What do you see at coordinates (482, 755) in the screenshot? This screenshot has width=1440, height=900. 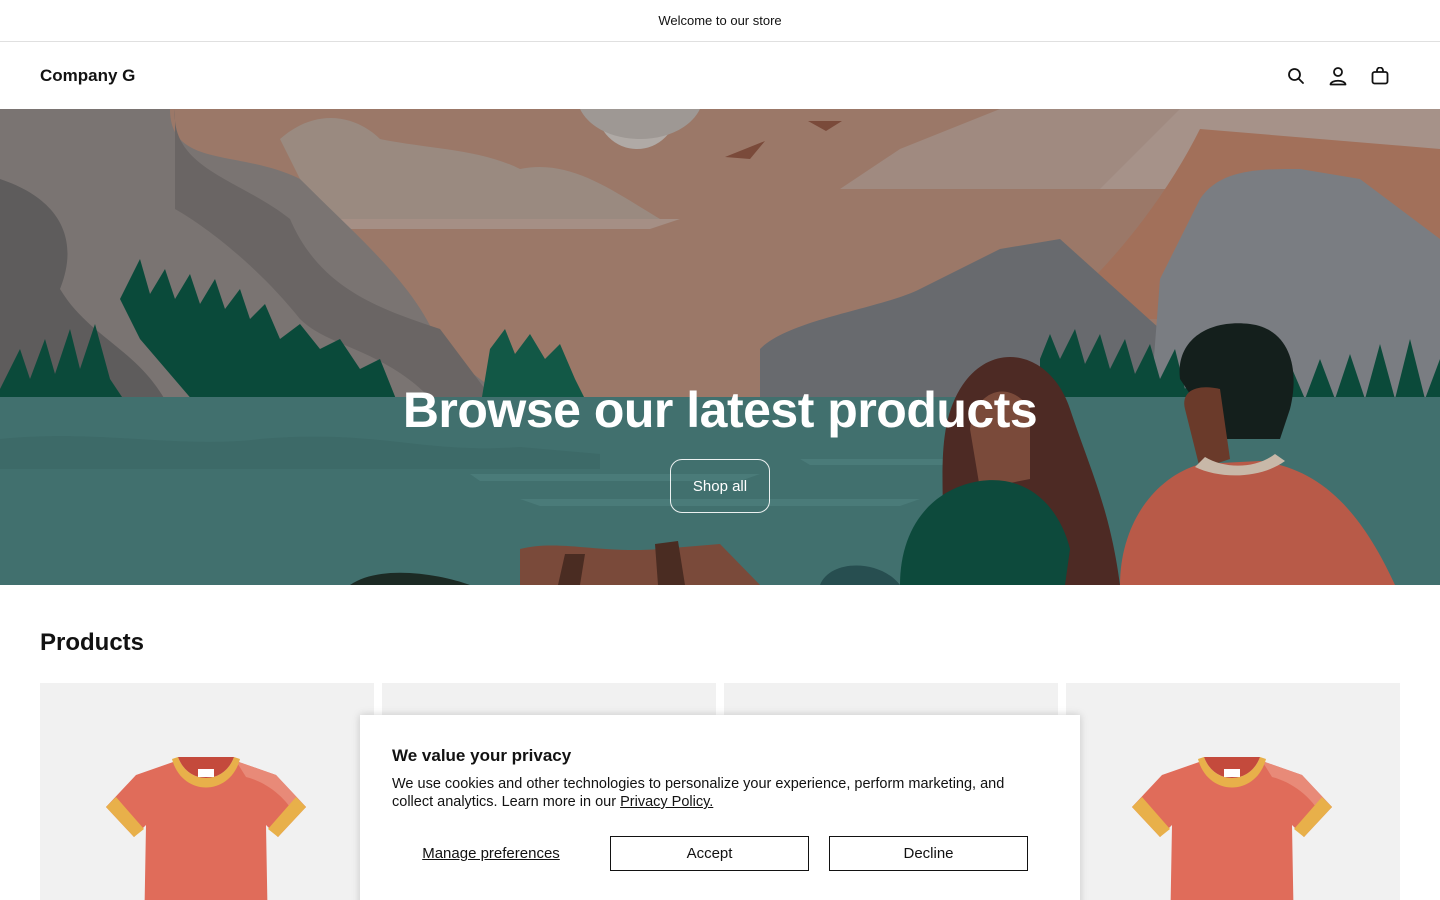 I see `cookie-banner-title: We value your privacy` at bounding box center [482, 755].